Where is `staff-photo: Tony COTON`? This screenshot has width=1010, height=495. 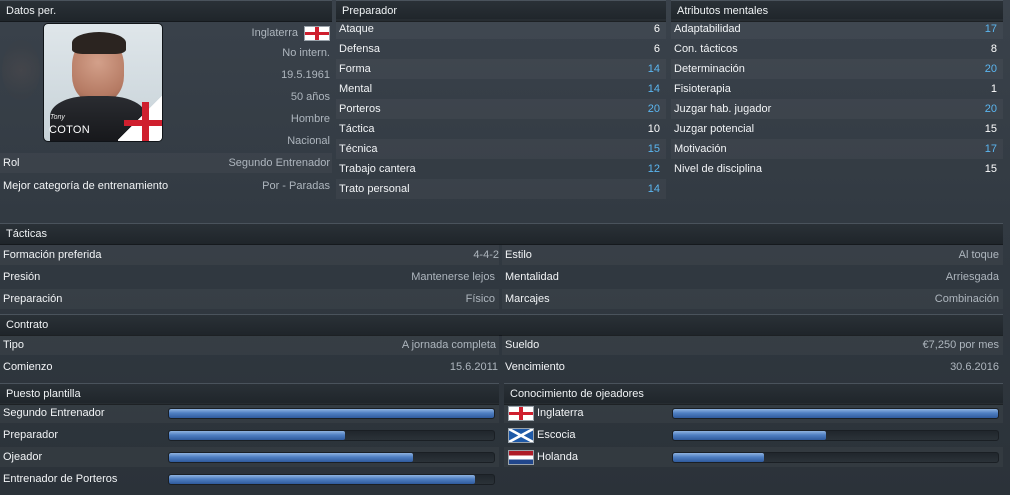
staff-photo: Tony COTON is located at coordinates (103, 82).